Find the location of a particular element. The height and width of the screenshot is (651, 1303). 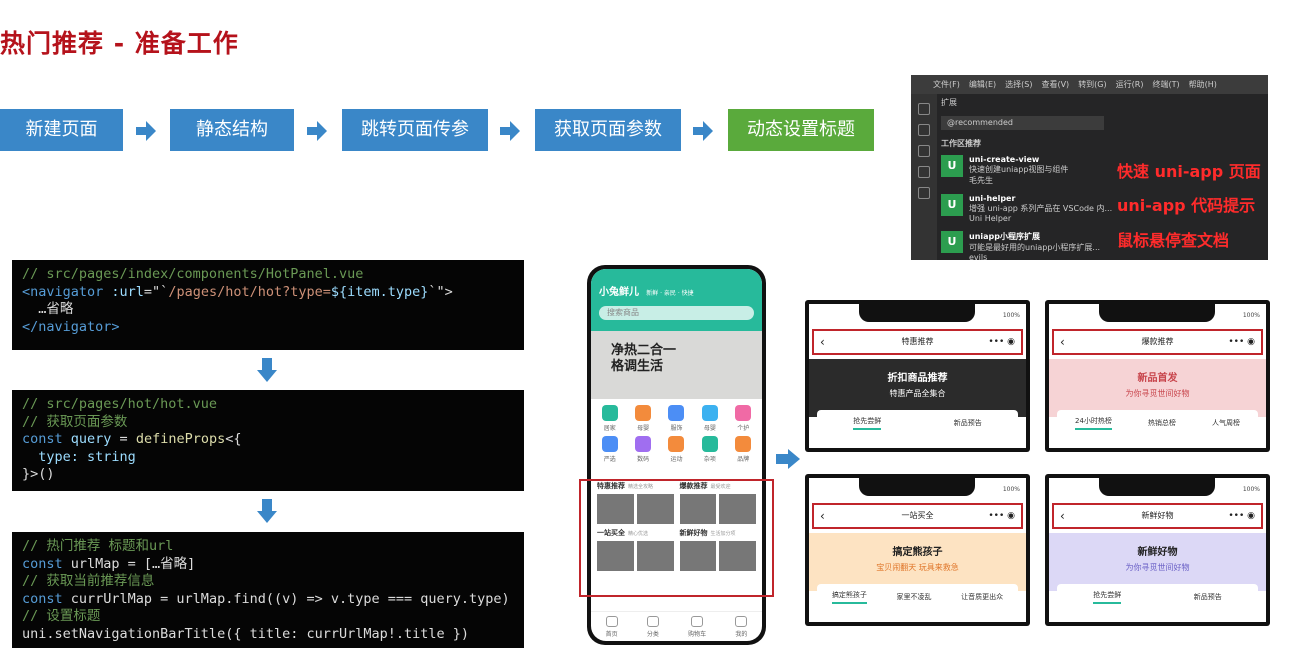

menu-help: 帮助(H) is located at coordinates (1203, 84).